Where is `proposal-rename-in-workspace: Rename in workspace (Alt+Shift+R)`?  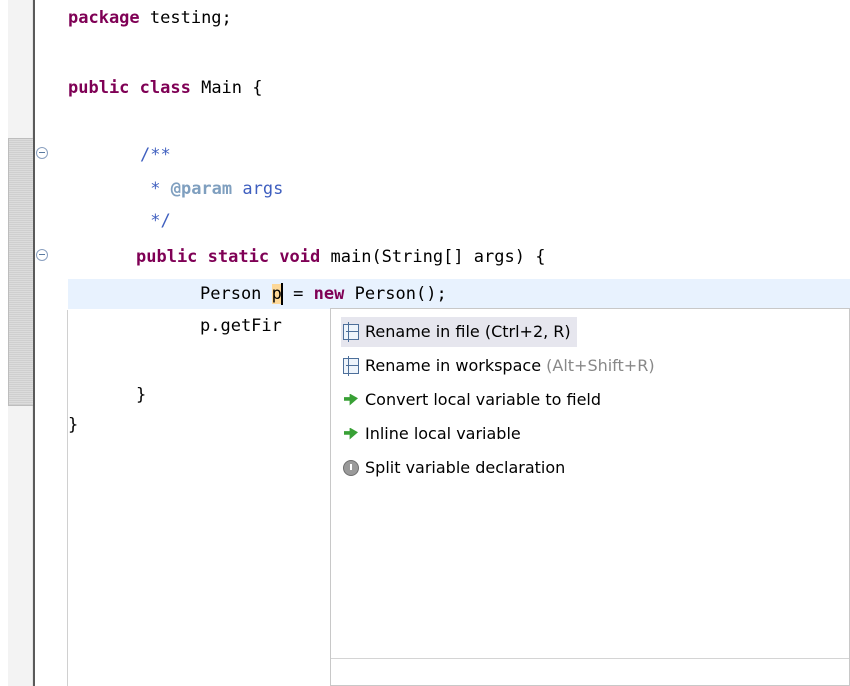
proposal-rename-in-workspace: Rename in workspace (Alt+Shift+R) is located at coordinates (499, 366).